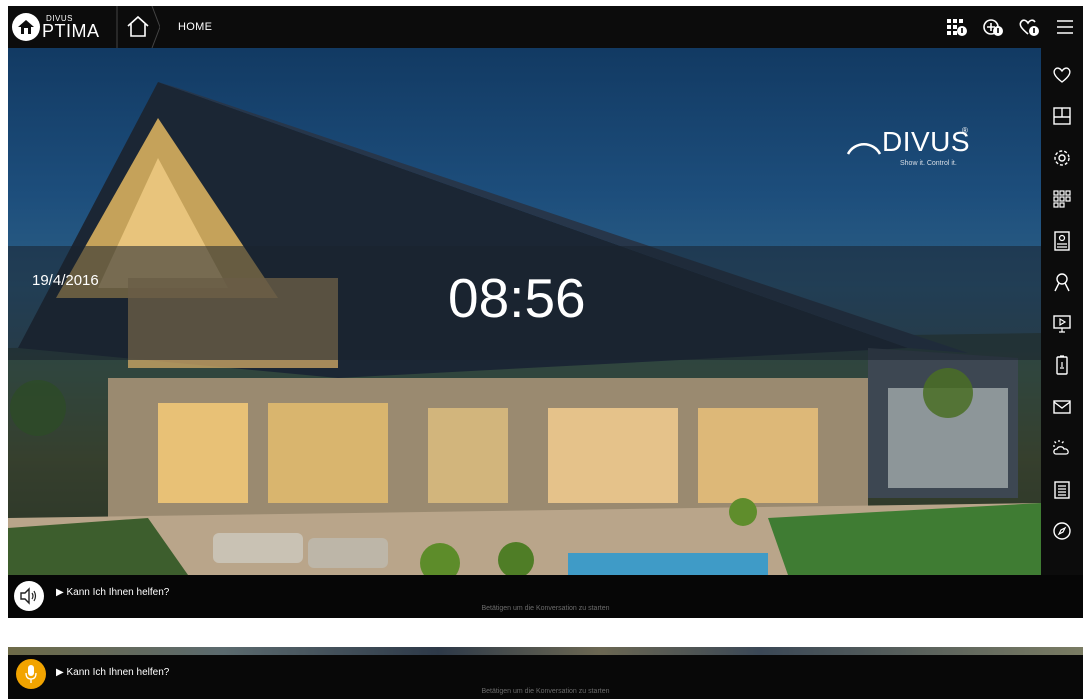  What do you see at coordinates (164, 27) in the screenshot?
I see `breadcrumb: HOME` at bounding box center [164, 27].